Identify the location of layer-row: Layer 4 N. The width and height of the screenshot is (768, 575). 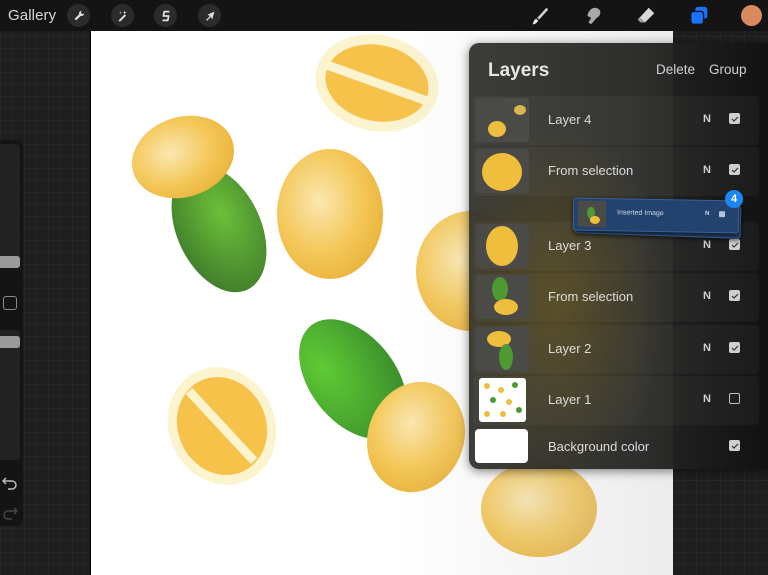
(616, 120).